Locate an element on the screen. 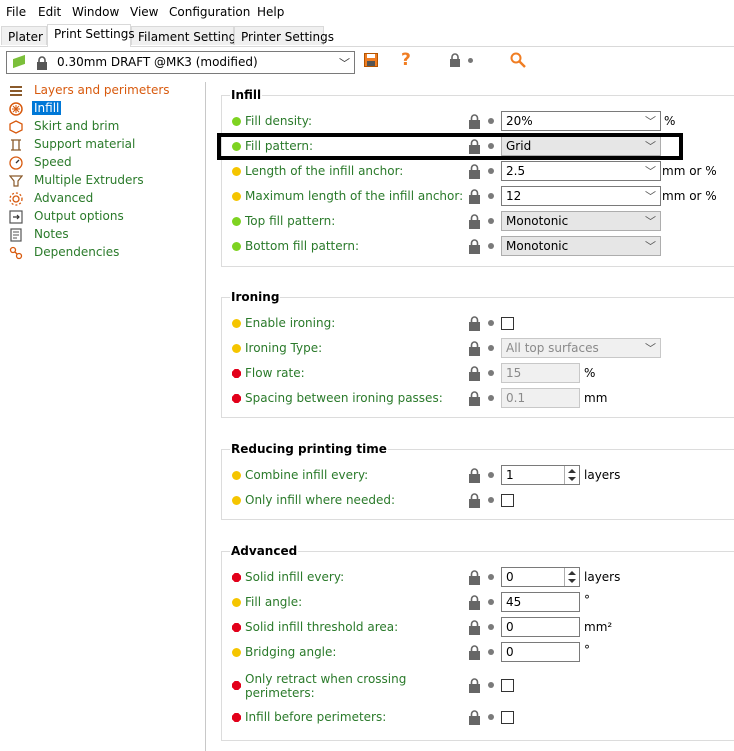 This screenshot has width=734, height=751. solid-threshold-input: 0 is located at coordinates (540, 627).